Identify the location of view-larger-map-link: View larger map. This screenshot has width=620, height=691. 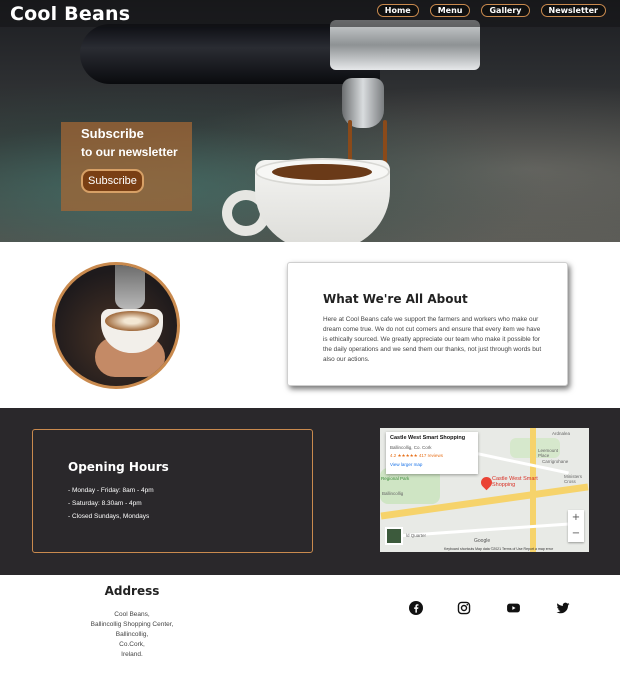
(406, 464).